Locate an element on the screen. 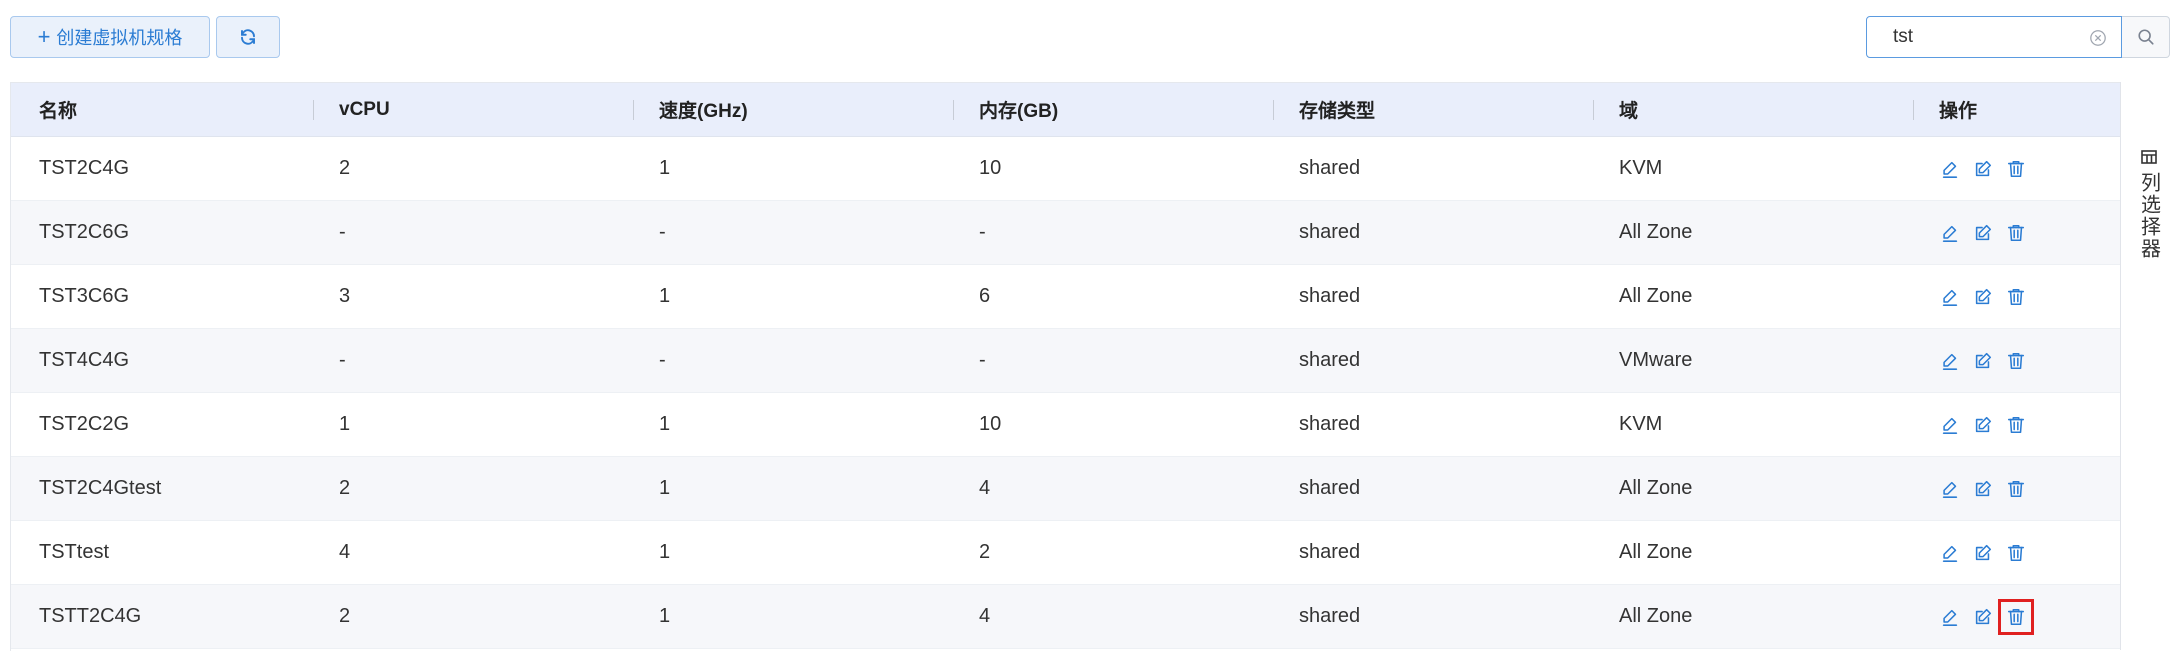  refresh-icon is located at coordinates (248, 37).